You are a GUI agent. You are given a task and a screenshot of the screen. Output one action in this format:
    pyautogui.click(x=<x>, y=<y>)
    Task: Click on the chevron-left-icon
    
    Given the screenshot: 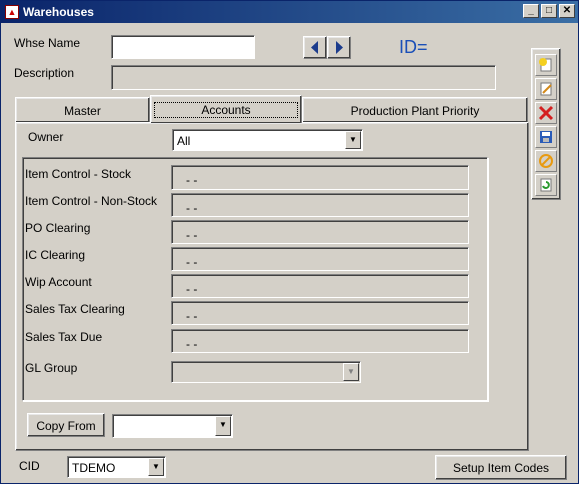 What is the action you would take?
    pyautogui.click(x=314, y=47)
    